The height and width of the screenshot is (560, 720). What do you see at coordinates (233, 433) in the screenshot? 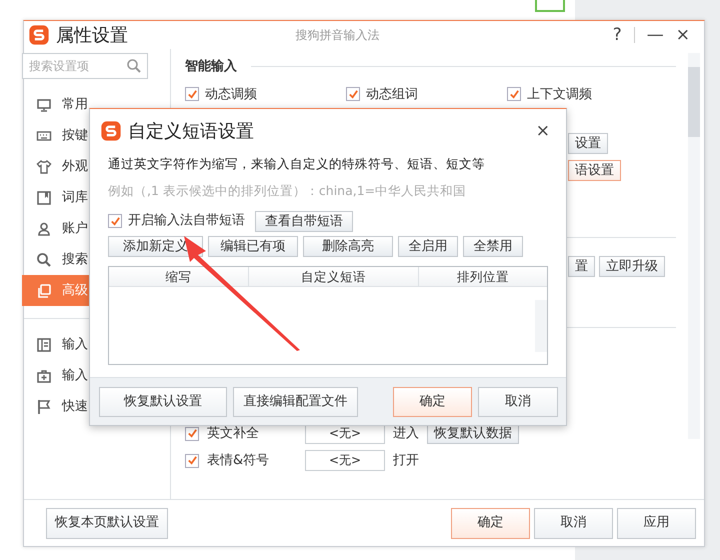
I see `checkbox-label: 英文补全` at bounding box center [233, 433].